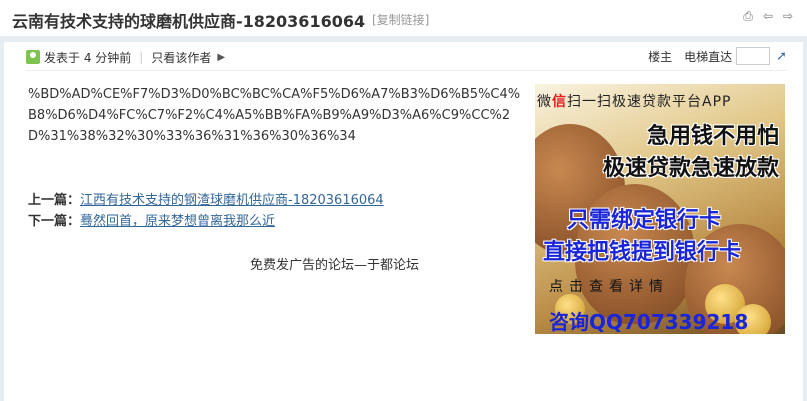 The image size is (807, 401). What do you see at coordinates (407, 70) in the screenshot?
I see `divider-line` at bounding box center [407, 70].